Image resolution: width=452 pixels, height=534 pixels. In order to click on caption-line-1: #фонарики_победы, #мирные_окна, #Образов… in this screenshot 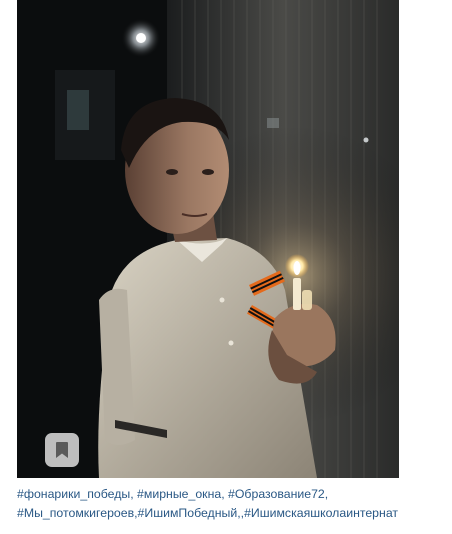, I will do `click(232, 494)`.